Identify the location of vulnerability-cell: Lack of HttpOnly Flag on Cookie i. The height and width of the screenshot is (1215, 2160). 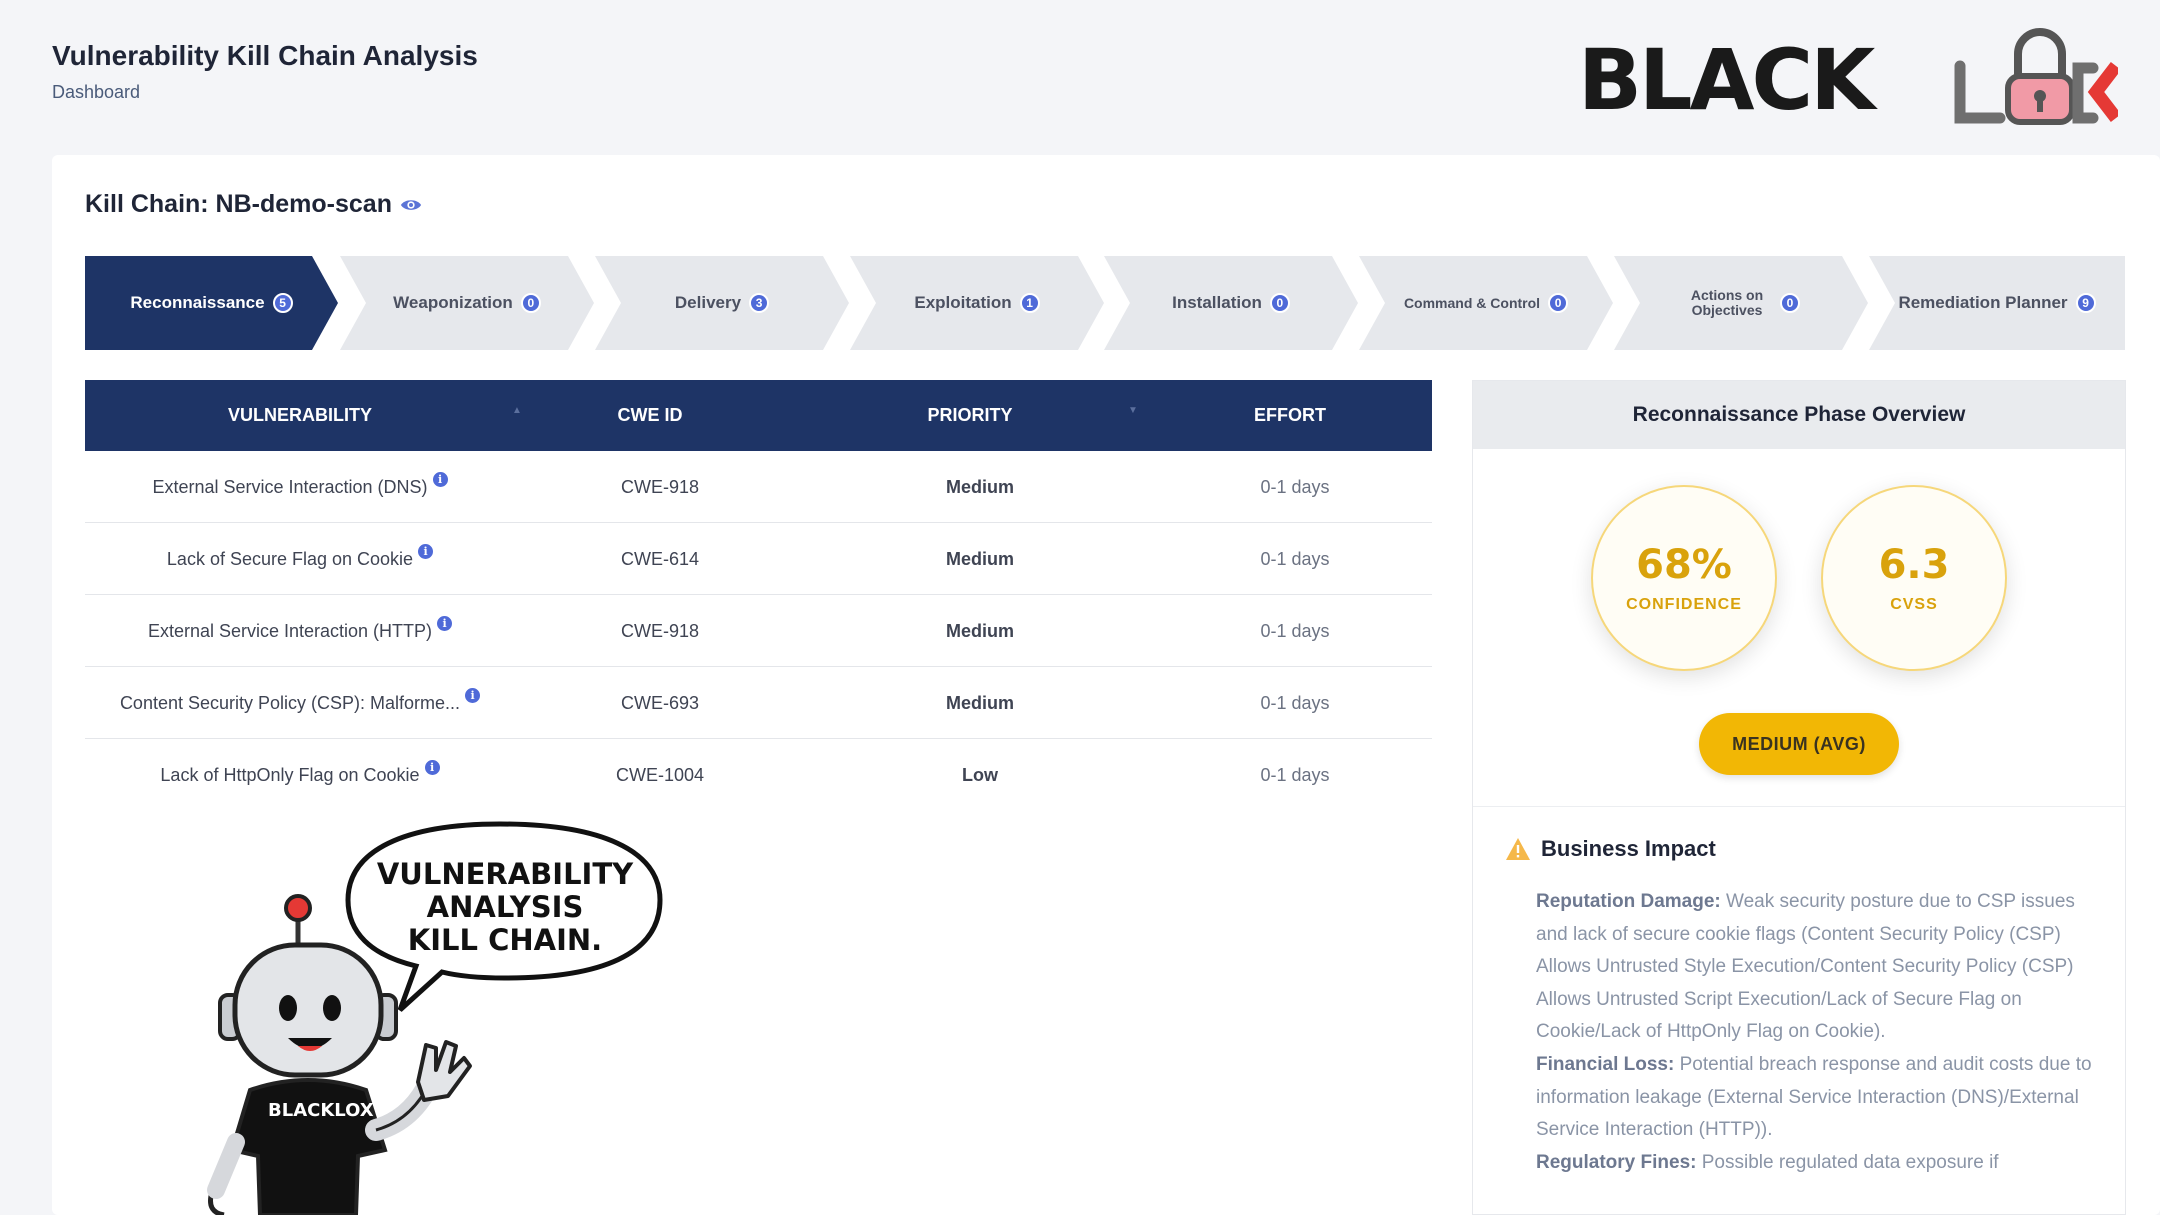
(300, 775).